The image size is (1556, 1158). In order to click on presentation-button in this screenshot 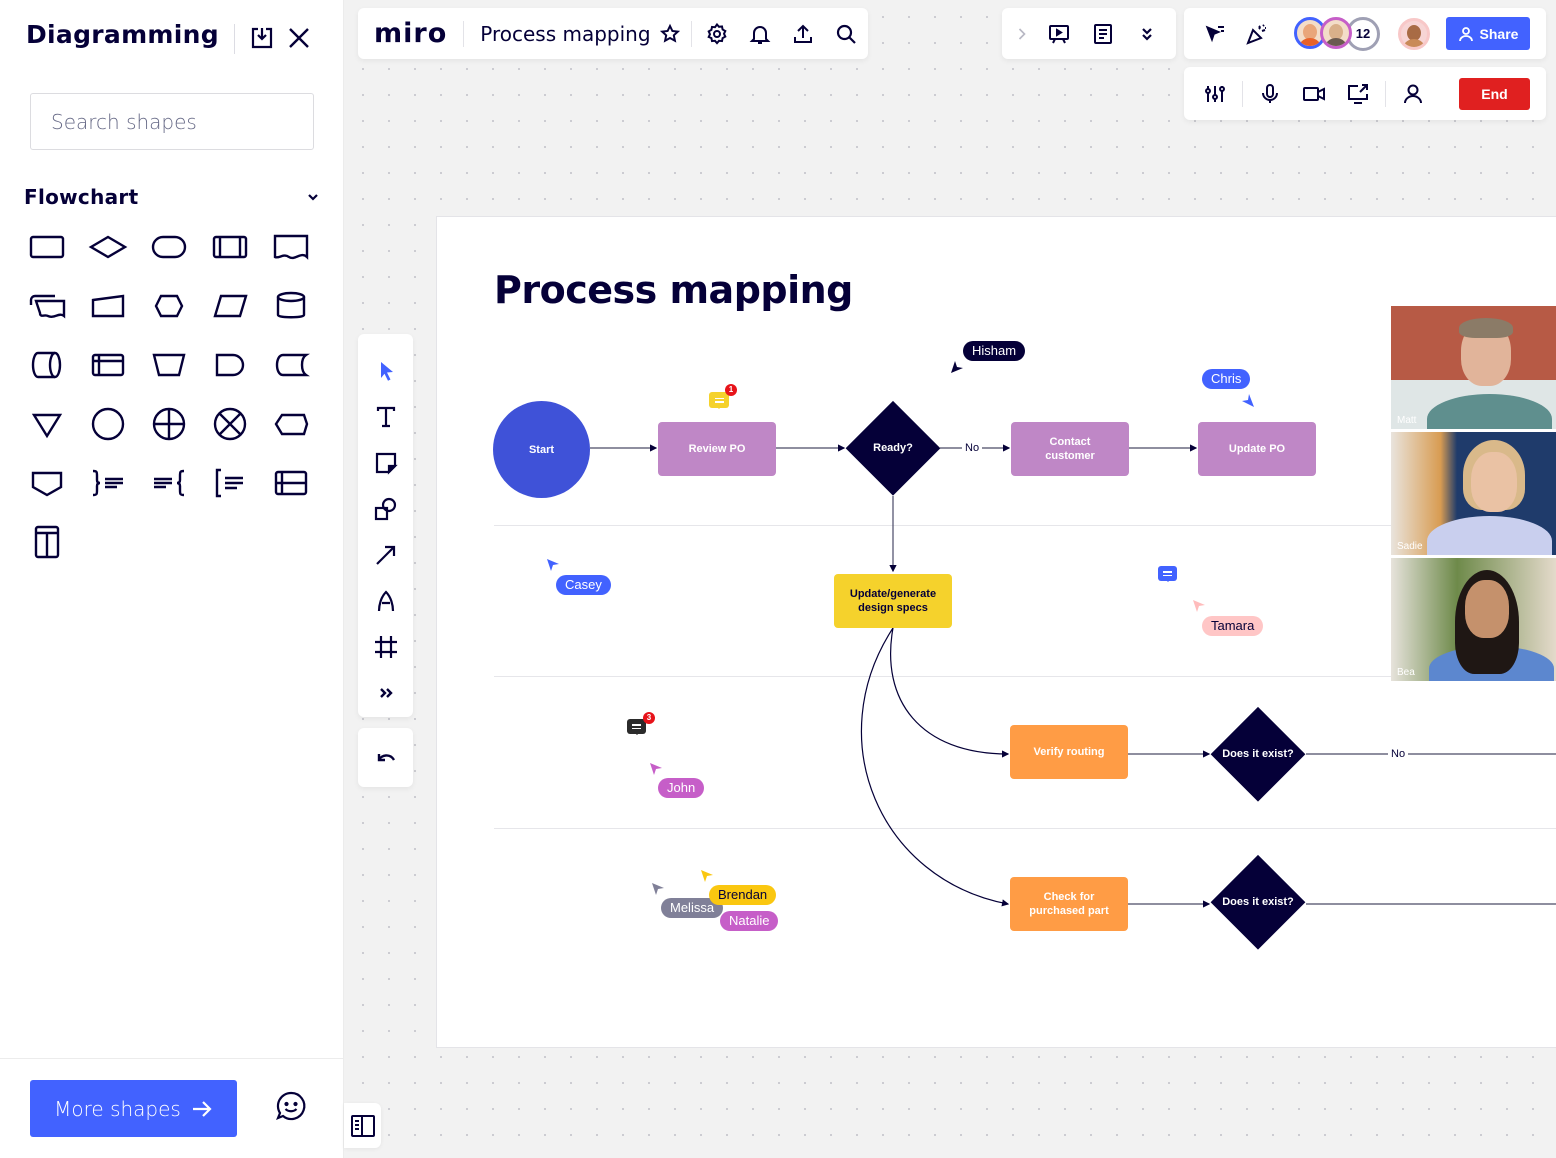, I will do `click(1059, 34)`.